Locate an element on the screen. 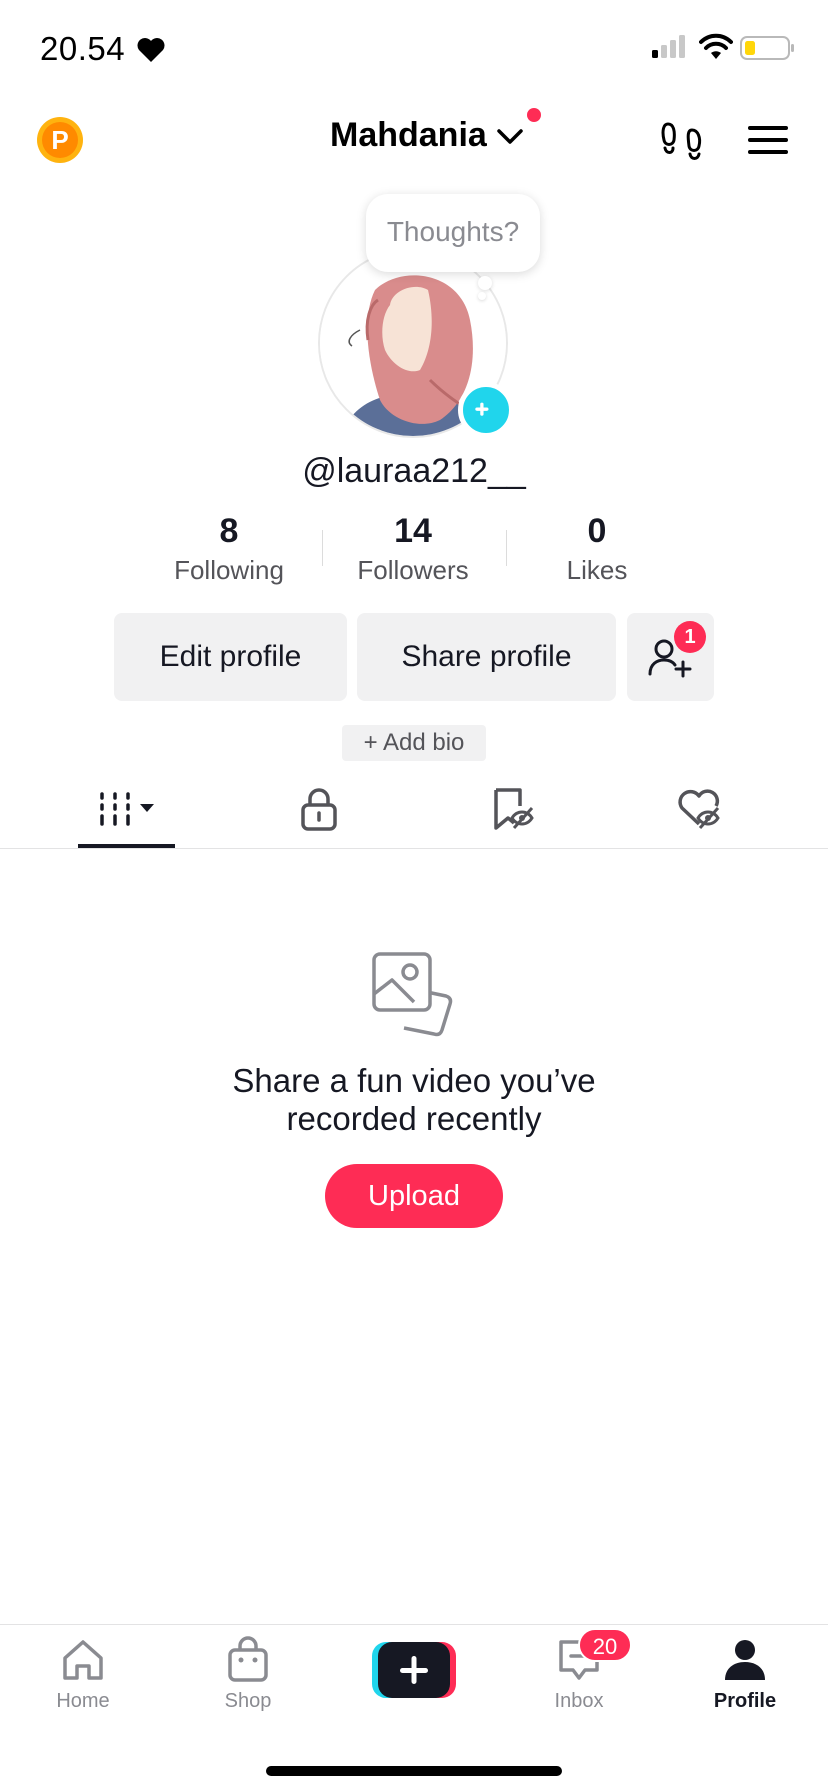 The height and width of the screenshot is (1792, 828). home-icon is located at coordinates (83, 1660).